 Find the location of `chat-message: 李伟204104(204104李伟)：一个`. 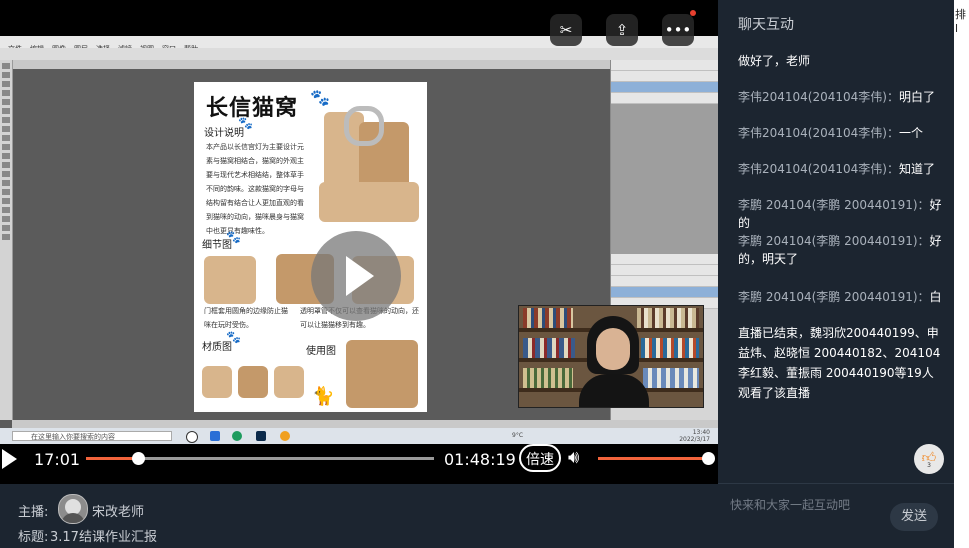

chat-message: 李伟204104(204104李伟)：一个 is located at coordinates (830, 133).